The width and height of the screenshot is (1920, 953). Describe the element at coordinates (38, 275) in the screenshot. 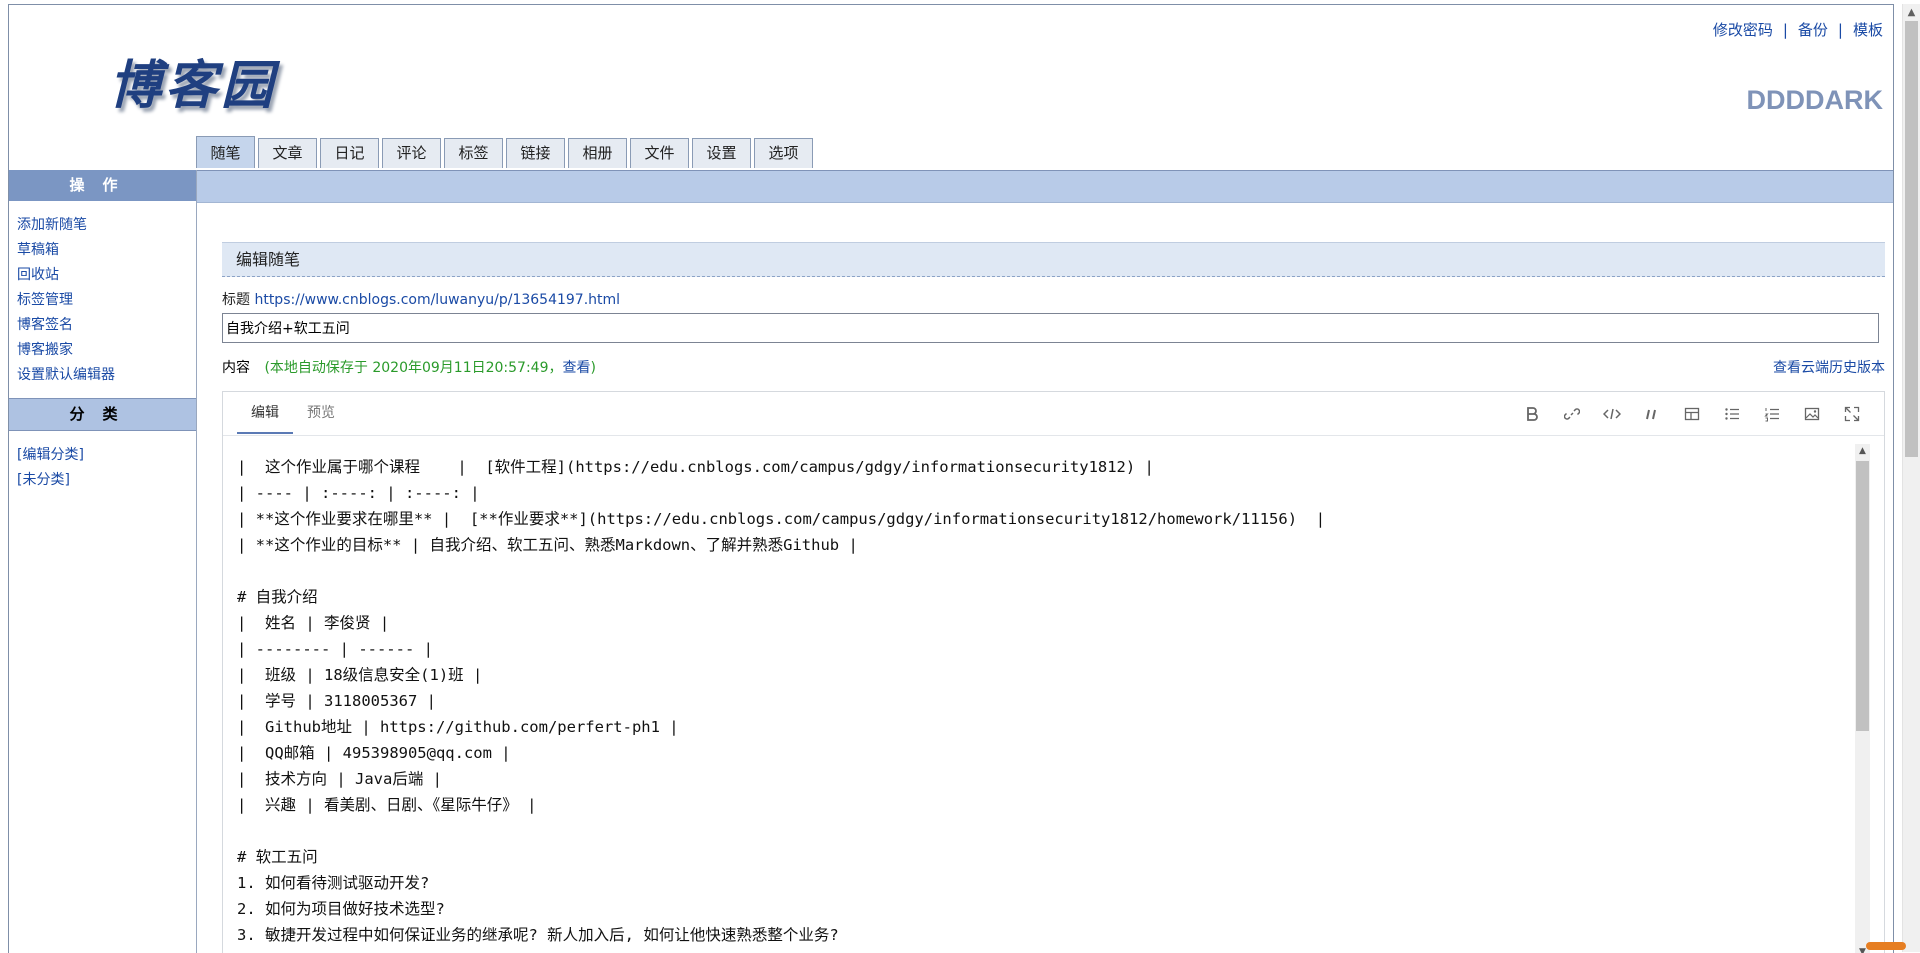

I see `sidebar-item-recycle: 回收站` at that location.